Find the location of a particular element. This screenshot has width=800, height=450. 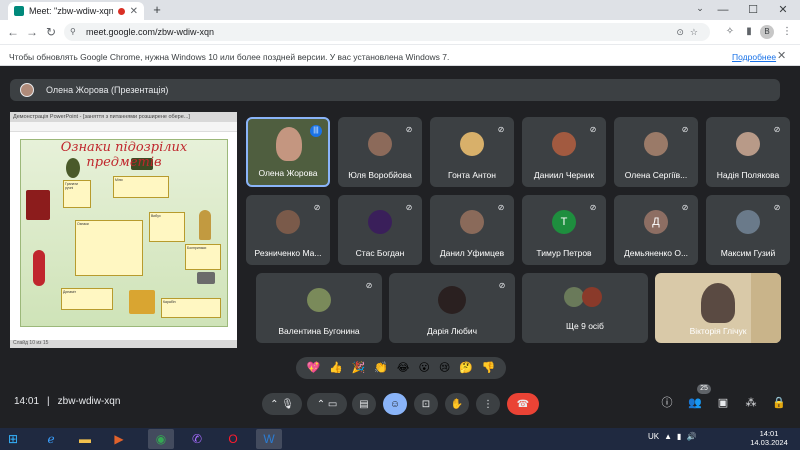

present-icon: ⊡ is located at coordinates (426, 404).